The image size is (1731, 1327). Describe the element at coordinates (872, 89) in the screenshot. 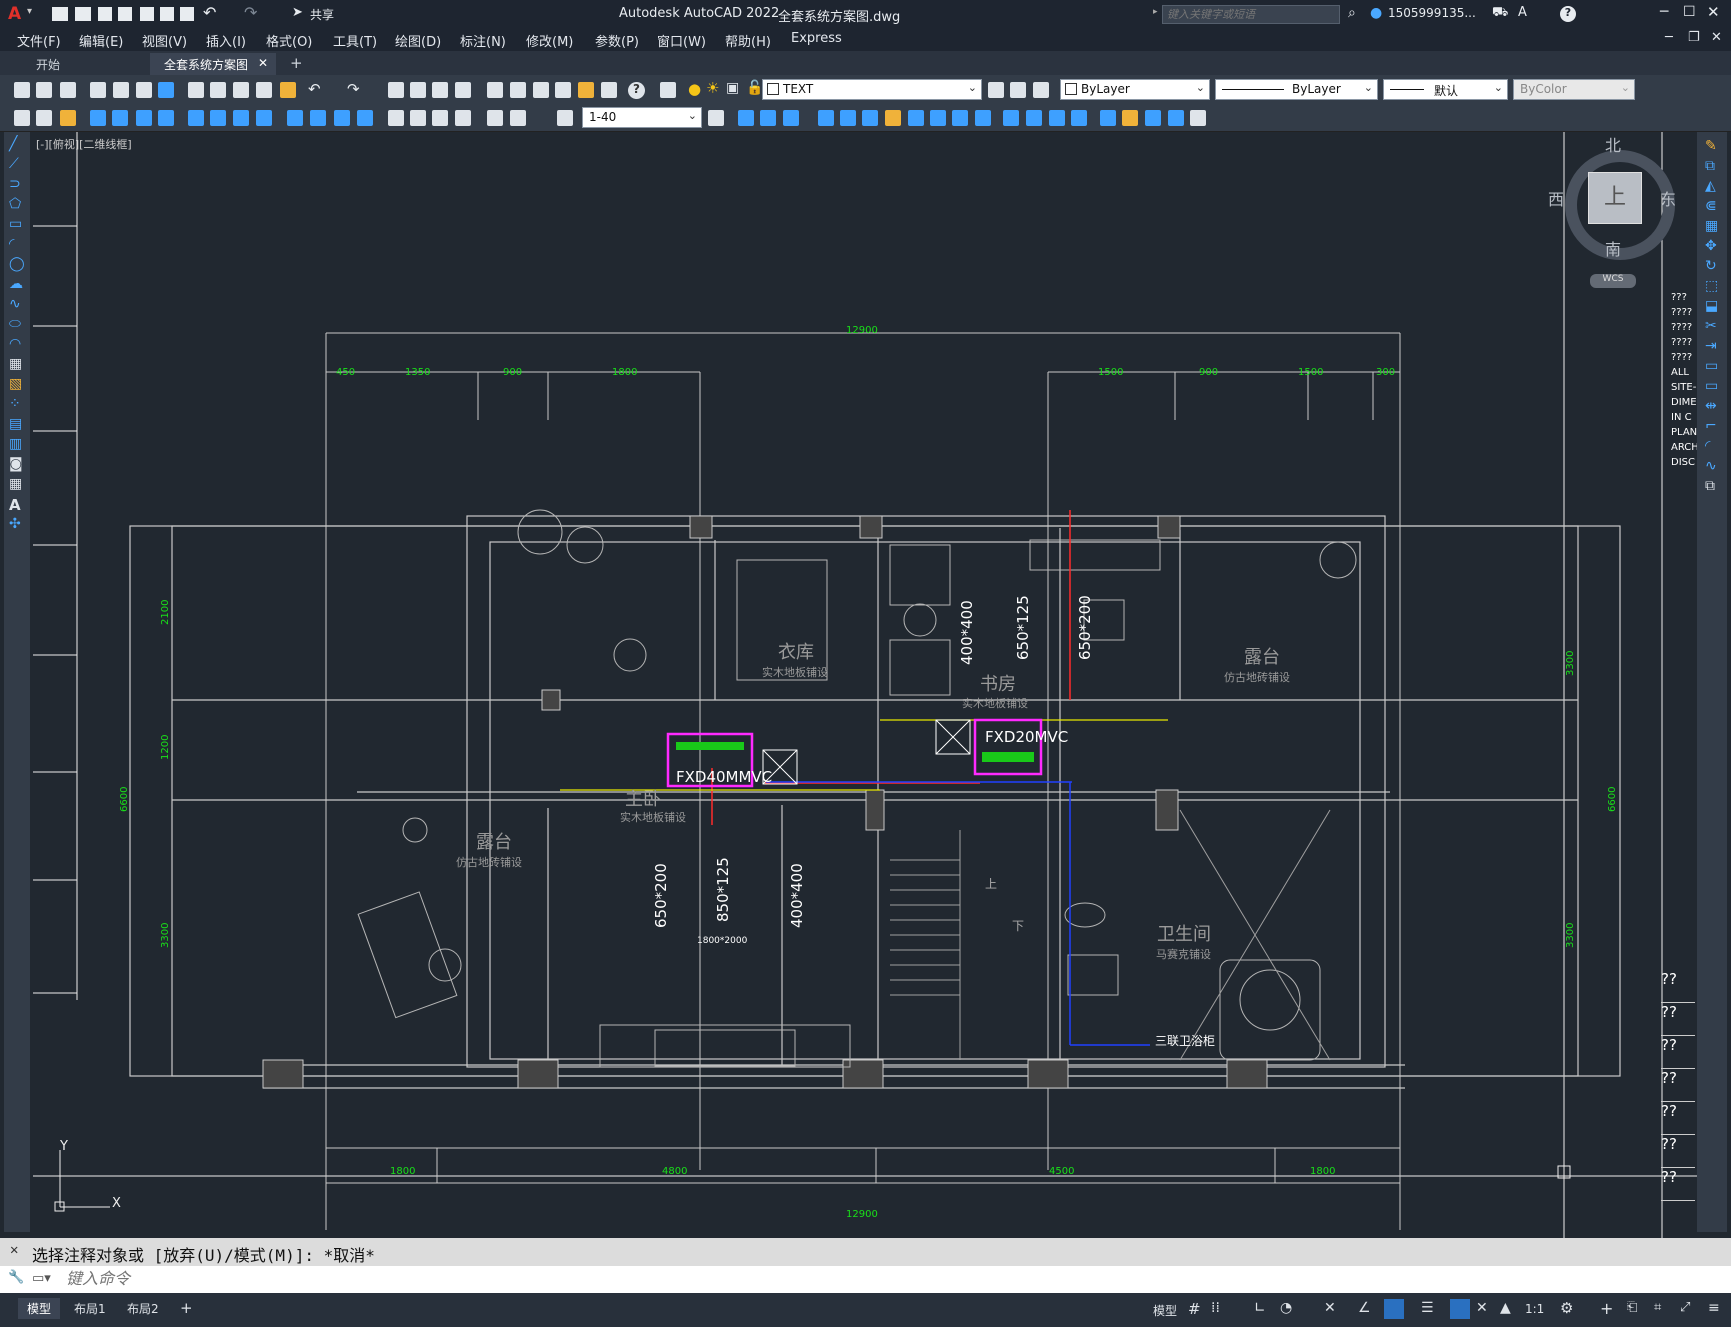

I see `layer-dropdown: TEXT ⌄` at that location.